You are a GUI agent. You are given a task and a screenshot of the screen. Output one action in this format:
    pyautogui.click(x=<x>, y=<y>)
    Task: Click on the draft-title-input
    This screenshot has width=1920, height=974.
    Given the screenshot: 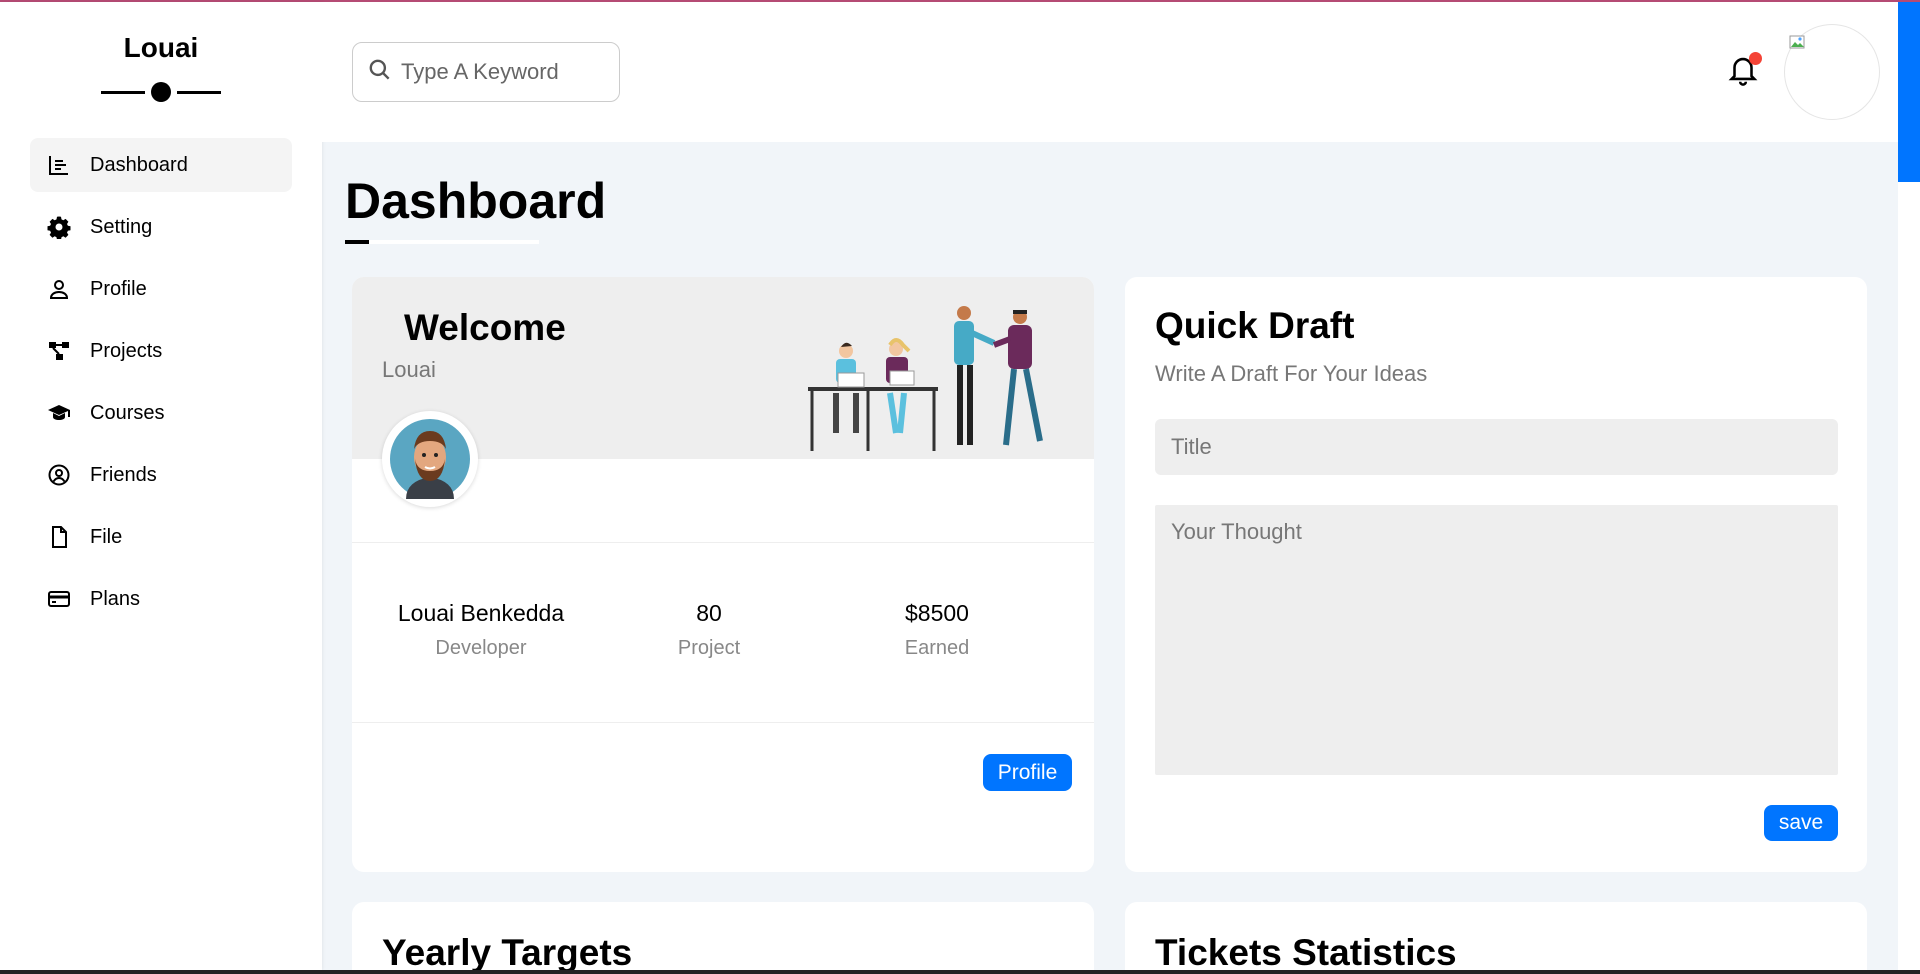 What is the action you would take?
    pyautogui.click(x=1496, y=447)
    